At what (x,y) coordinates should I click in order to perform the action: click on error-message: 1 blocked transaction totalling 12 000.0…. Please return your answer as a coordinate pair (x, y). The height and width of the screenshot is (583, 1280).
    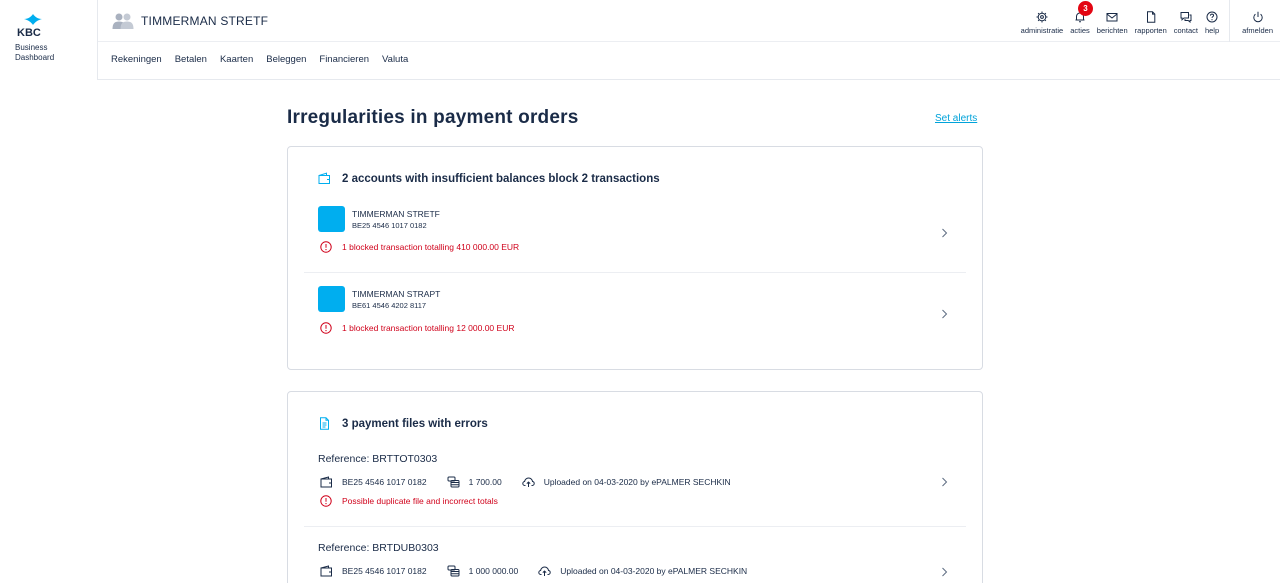
    Looking at the image, I should click on (417, 328).